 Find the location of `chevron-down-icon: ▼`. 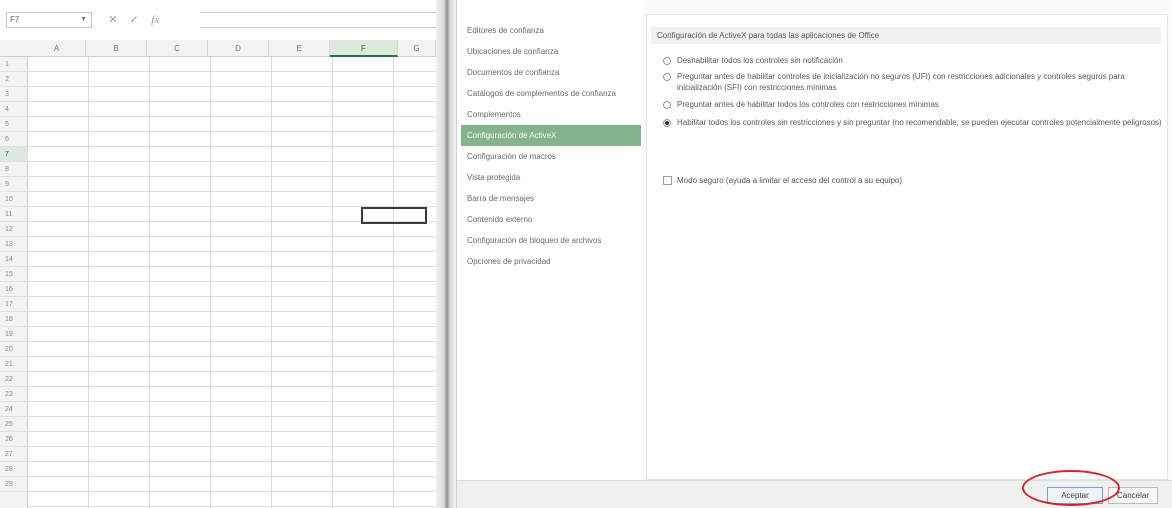

chevron-down-icon: ▼ is located at coordinates (83, 20).